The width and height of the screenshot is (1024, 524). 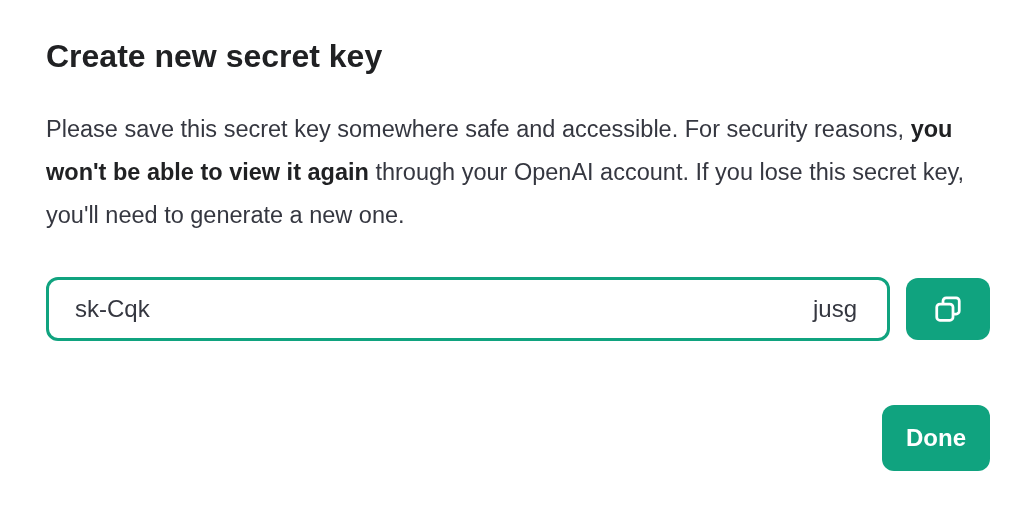 I want to click on key-start-text: sk-Cqk, so click(x=112, y=309).